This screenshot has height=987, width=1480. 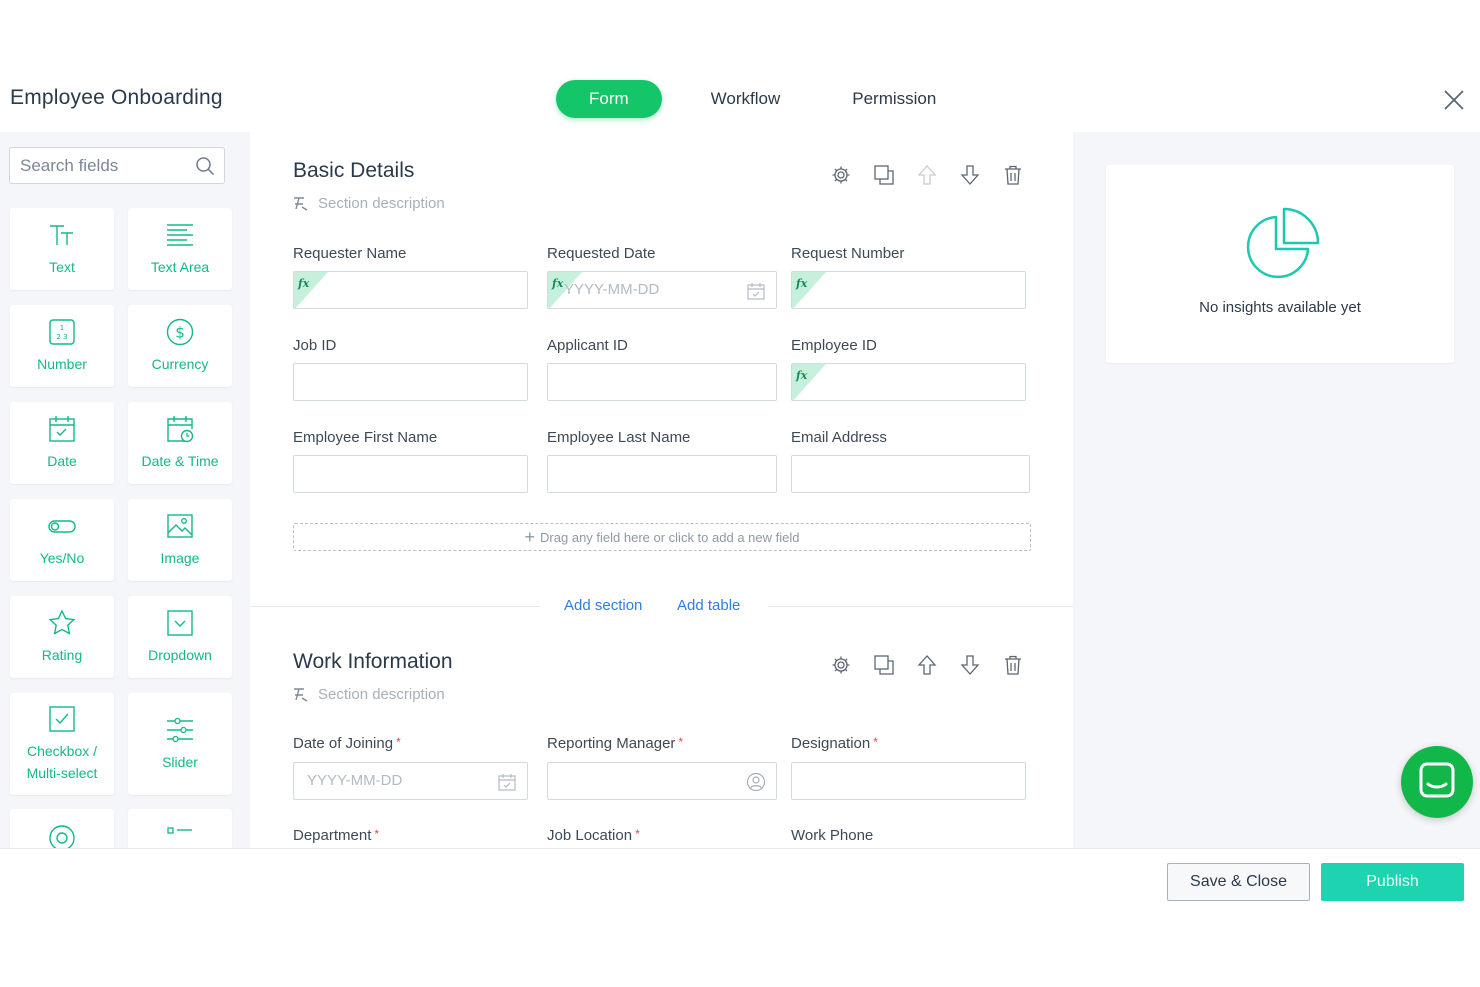 I want to click on section-description-text: Section description, so click(x=381, y=694).